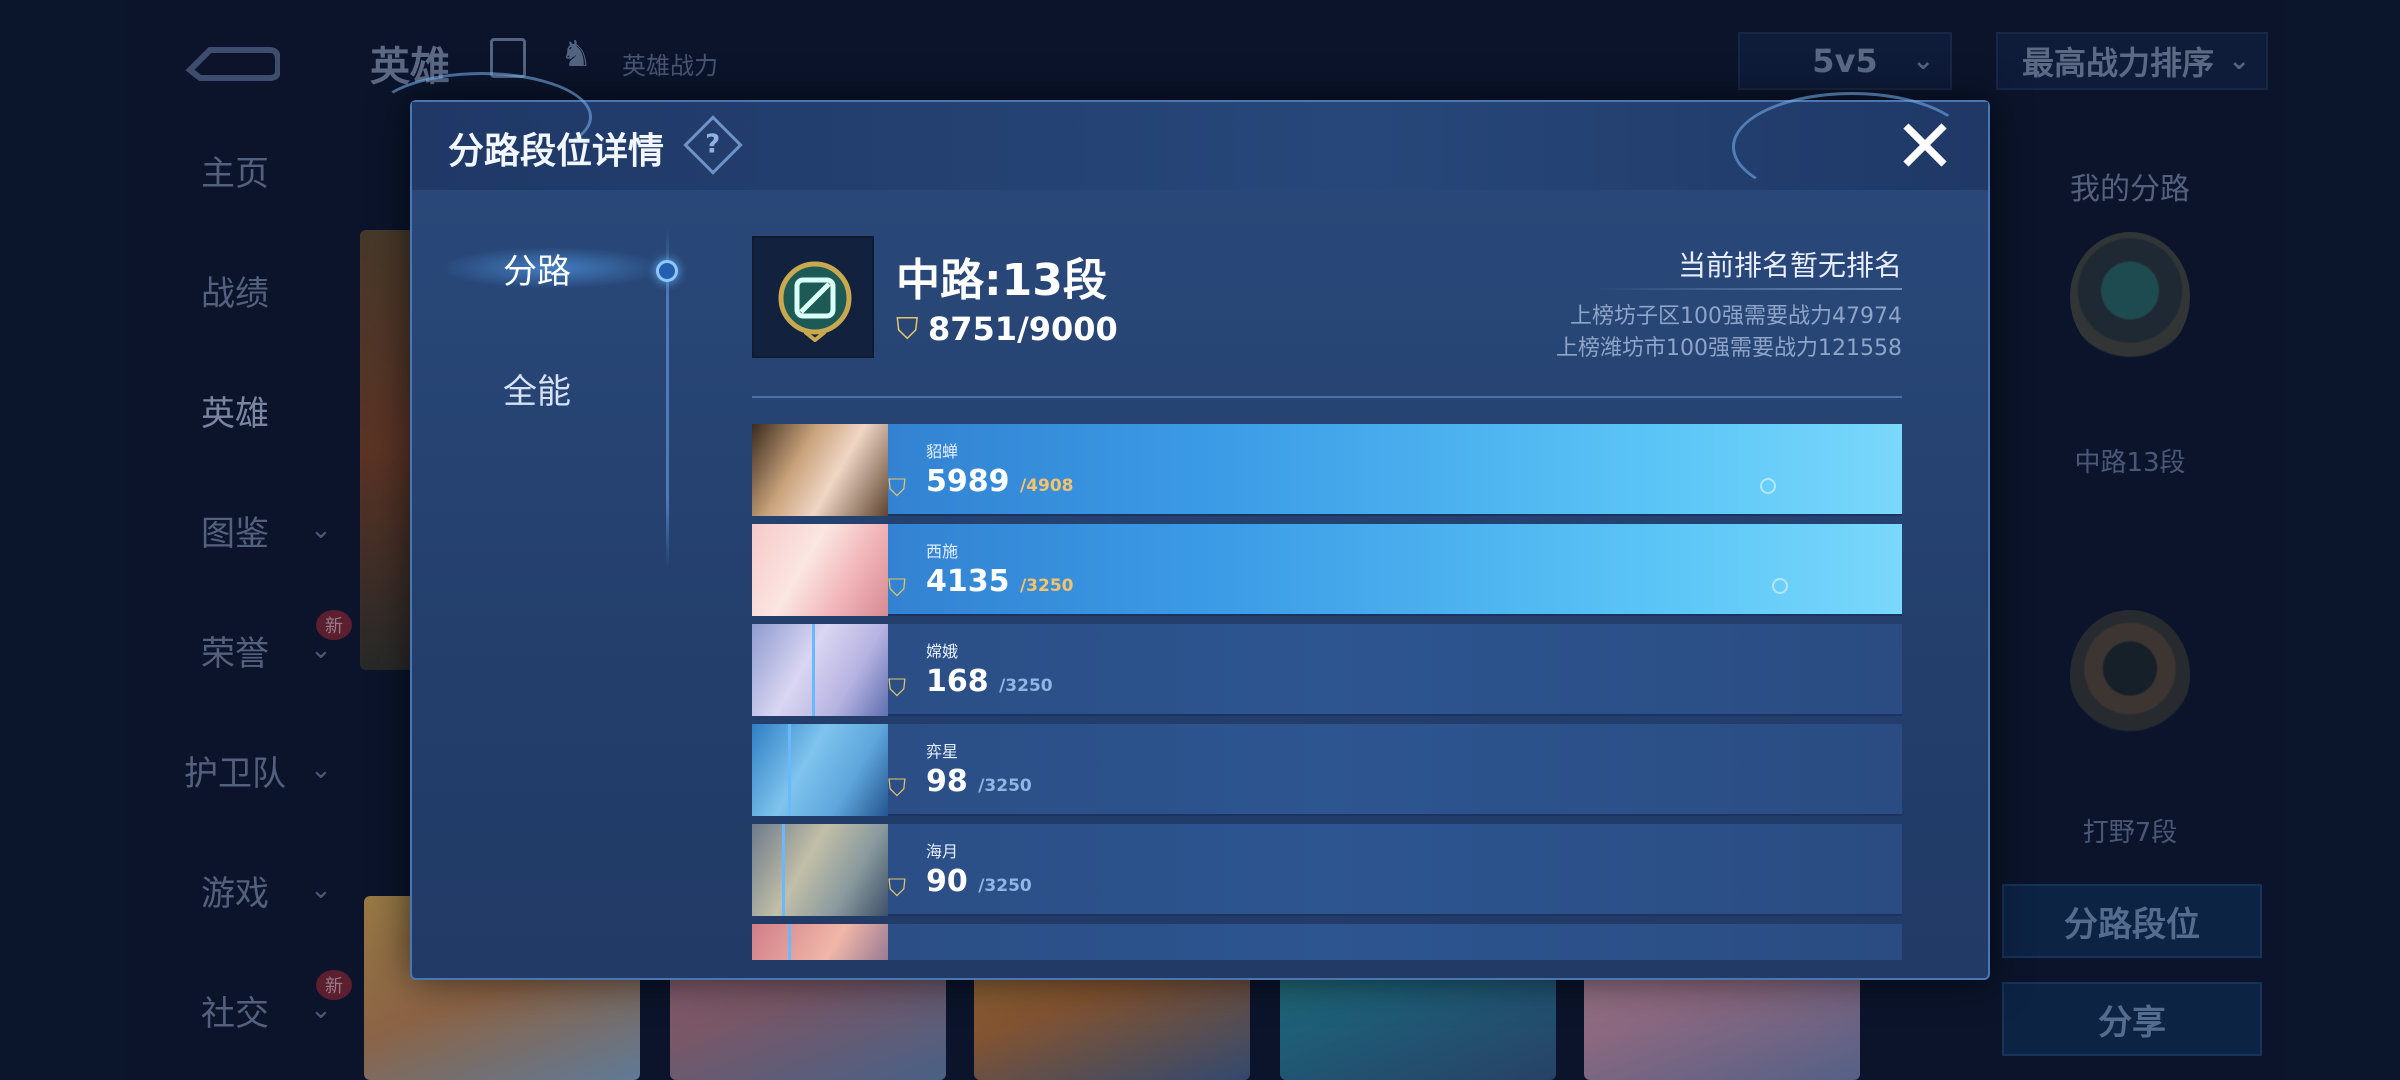 This screenshot has width=2400, height=1080. I want to click on lane-power: 8751/9000, so click(1023, 329).